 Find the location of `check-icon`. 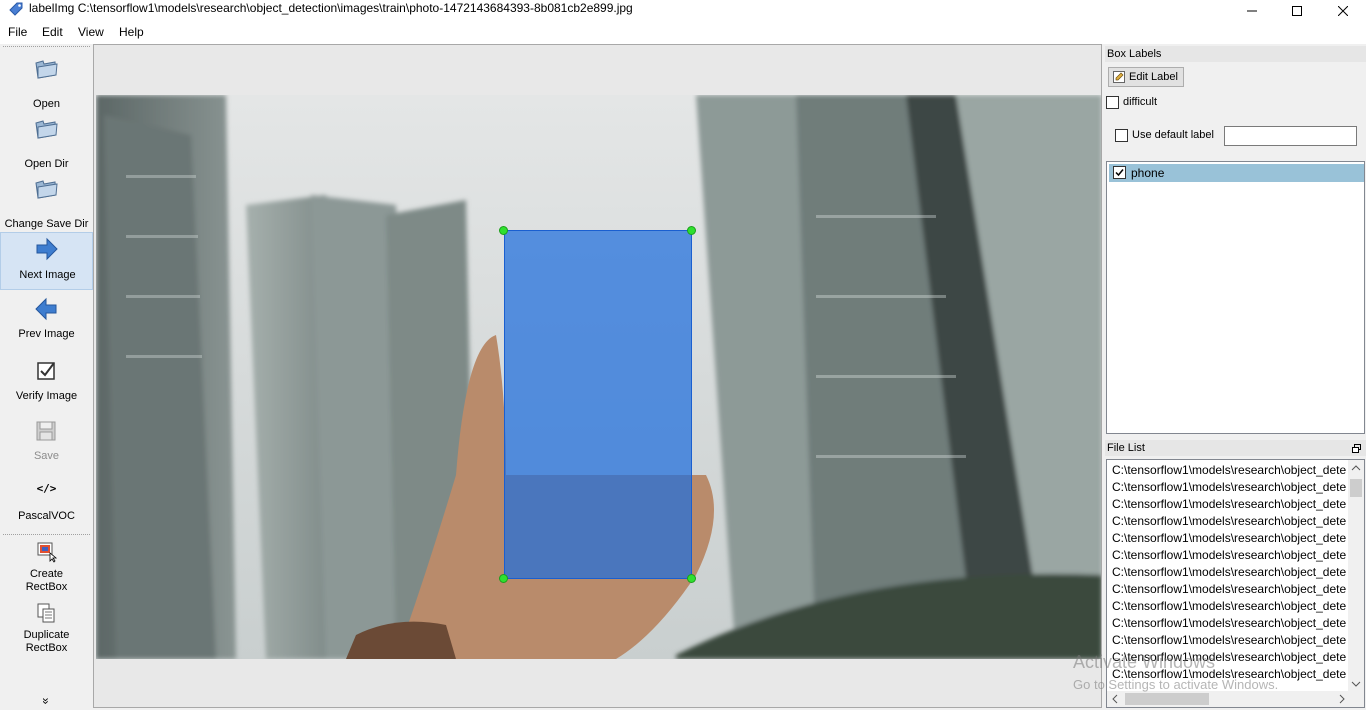

check-icon is located at coordinates (1119, 173).